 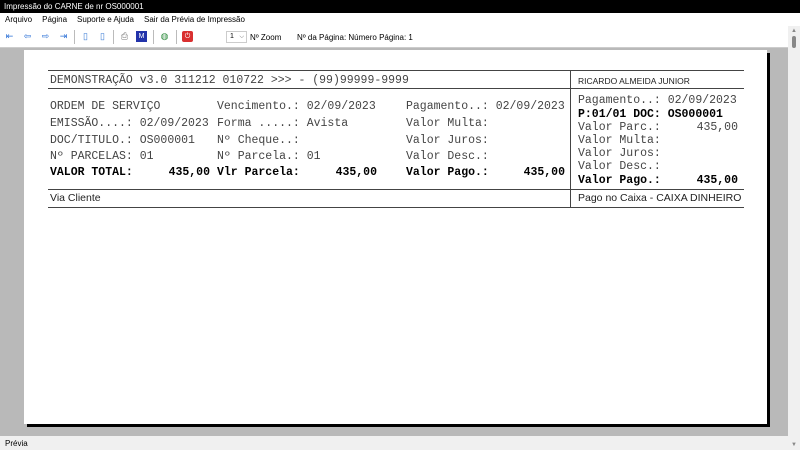 What do you see at coordinates (102, 36) in the screenshot?
I see `two-pages-icon: ▯` at bounding box center [102, 36].